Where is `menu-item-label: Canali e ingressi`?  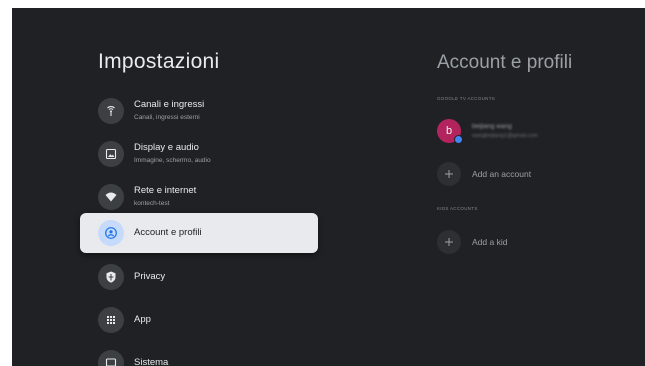 menu-item-label: Canali e ingressi is located at coordinates (169, 104).